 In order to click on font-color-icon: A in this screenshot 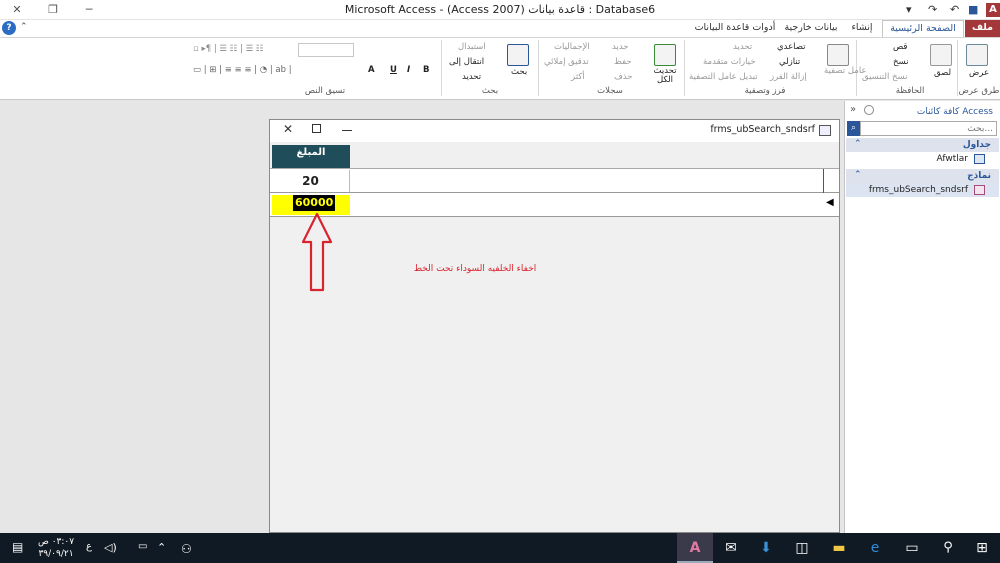, I will do `click(371, 70)`.